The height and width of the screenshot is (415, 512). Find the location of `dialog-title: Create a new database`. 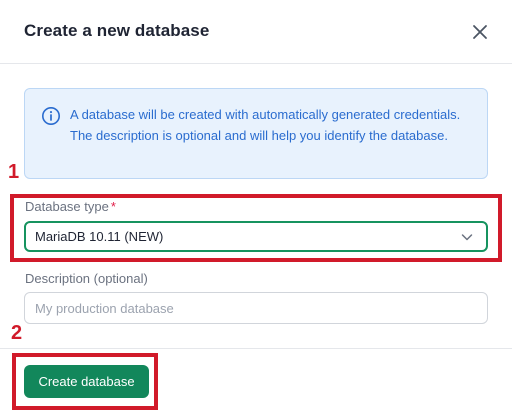

dialog-title: Create a new database is located at coordinates (117, 30).